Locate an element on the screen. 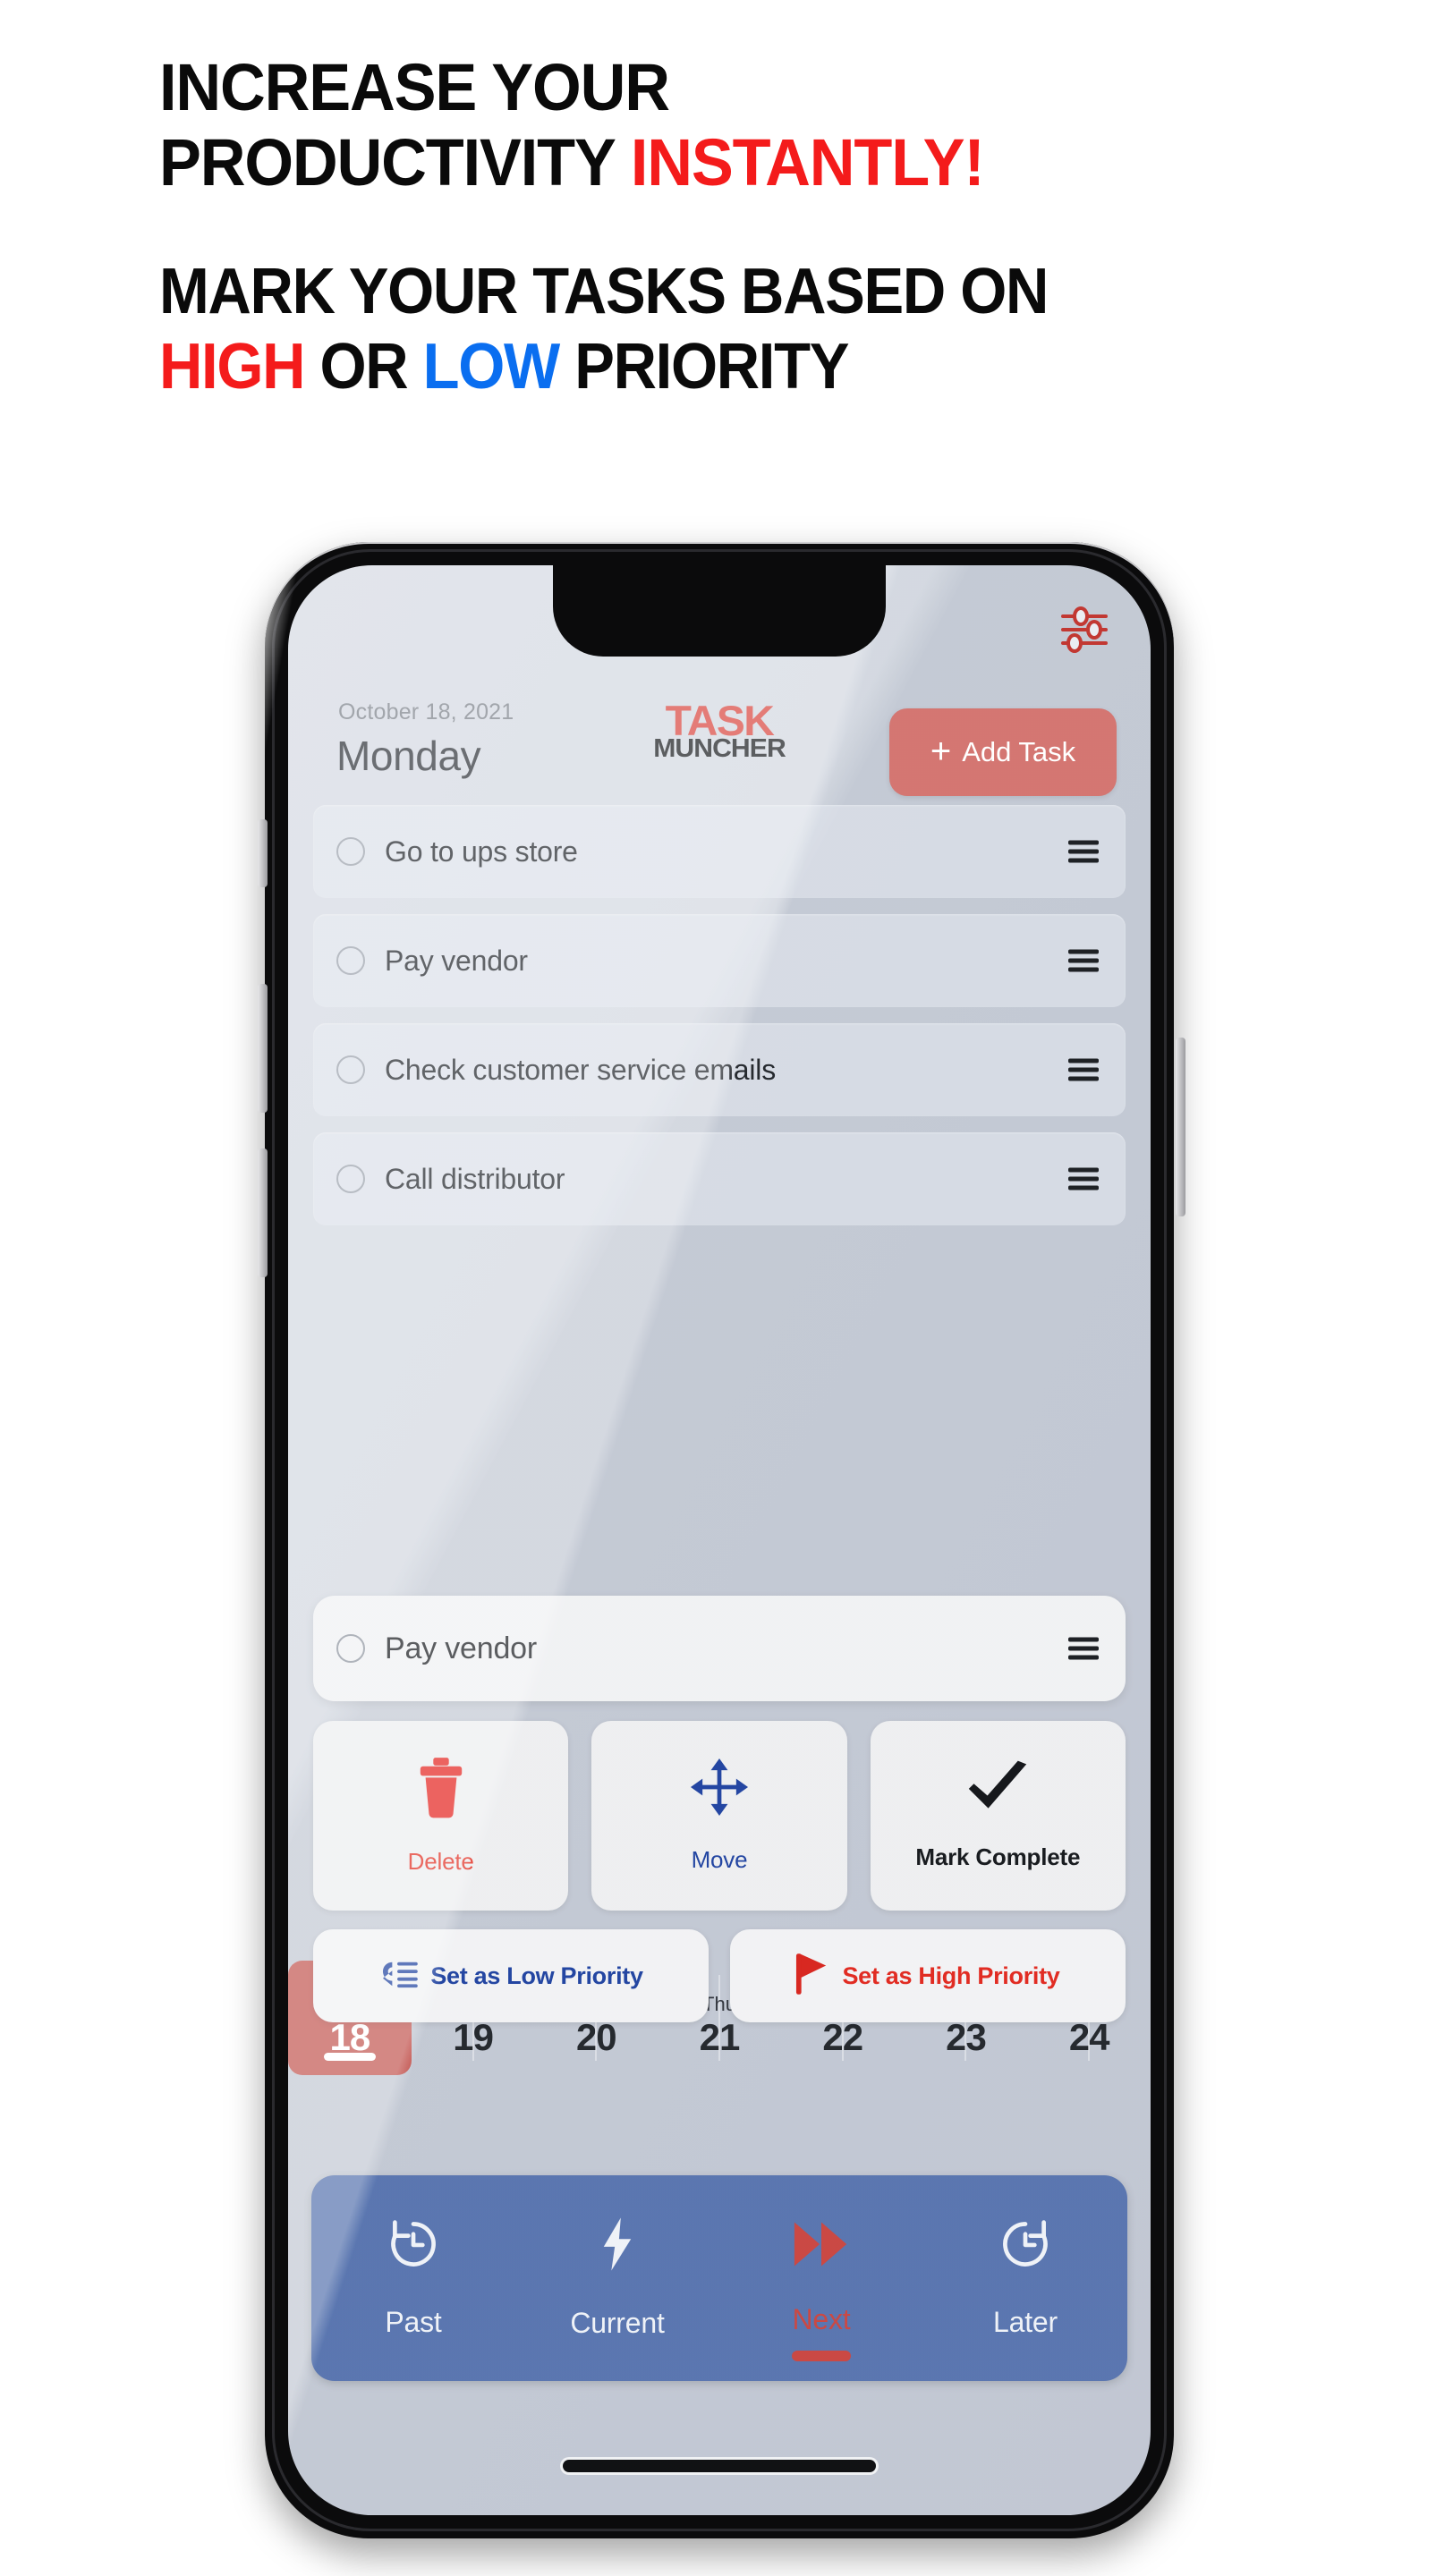 Image resolution: width=1453 pixels, height=2576 pixels. set-high-priority-button: Set as High Priority is located at coordinates (928, 1975).